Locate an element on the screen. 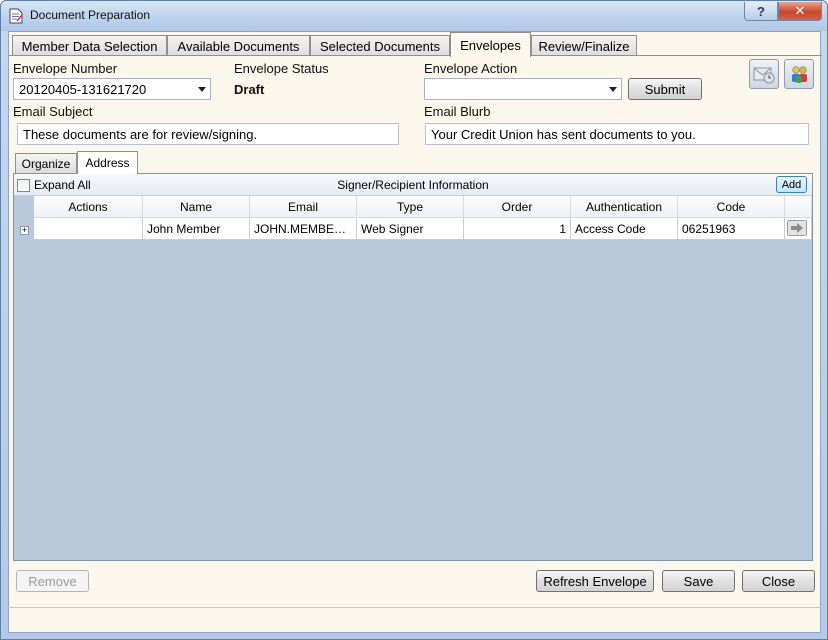 Image resolution: width=828 pixels, height=640 pixels. tab-address: Address is located at coordinates (107, 162).